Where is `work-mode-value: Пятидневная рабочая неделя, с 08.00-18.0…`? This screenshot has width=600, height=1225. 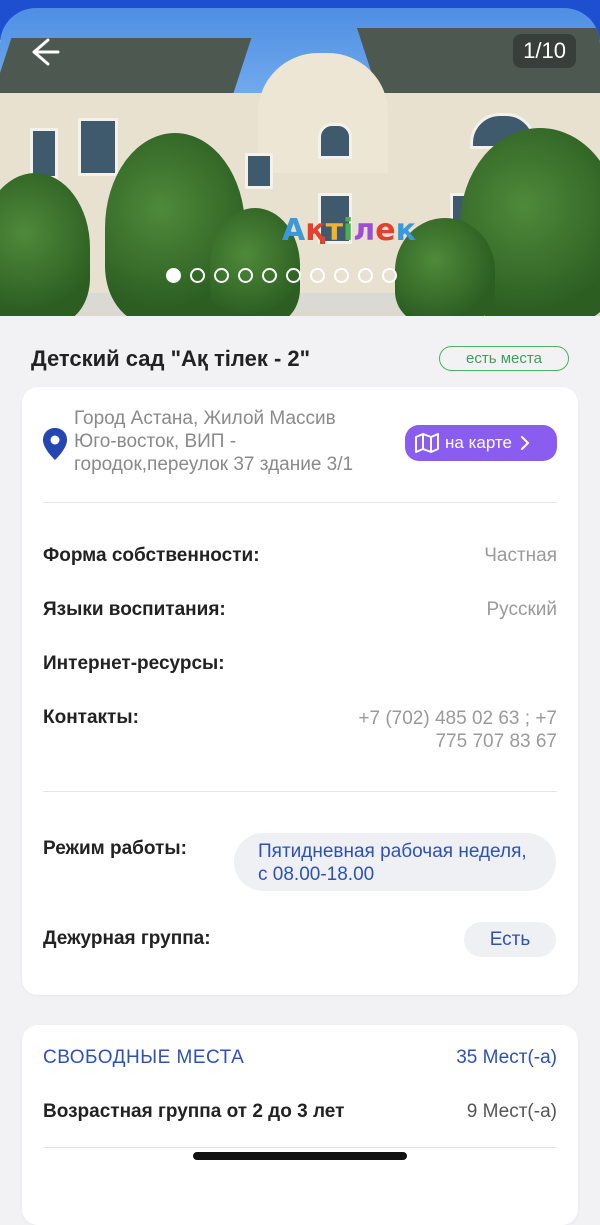
work-mode-value: Пятидневная рабочая неделя, с 08.00-18.0… is located at coordinates (395, 862).